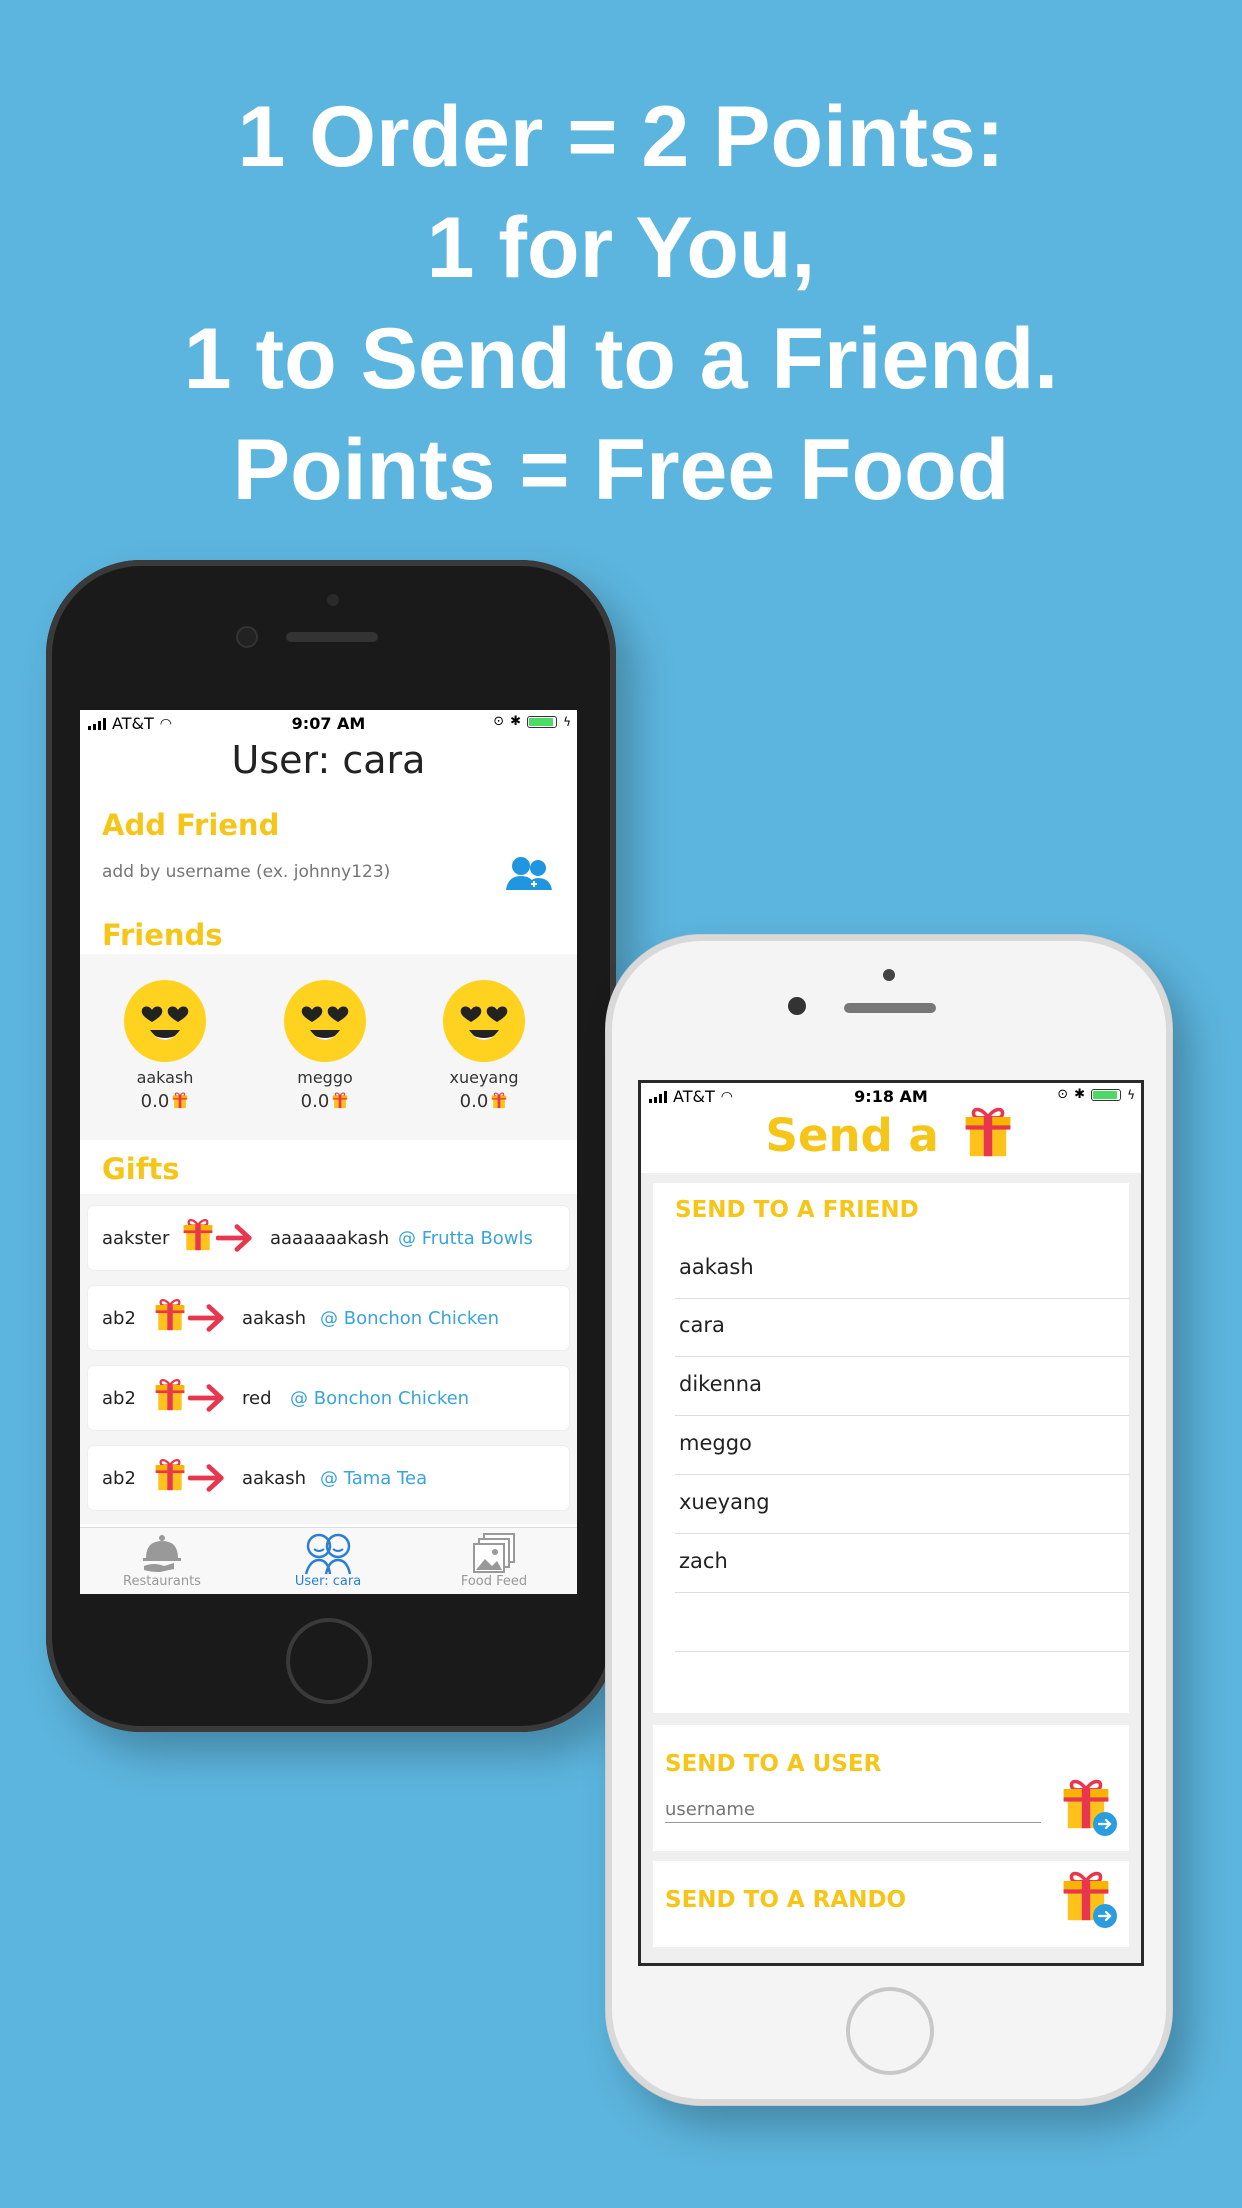  I want to click on friend-list-item: xueyang, so click(902, 1505).